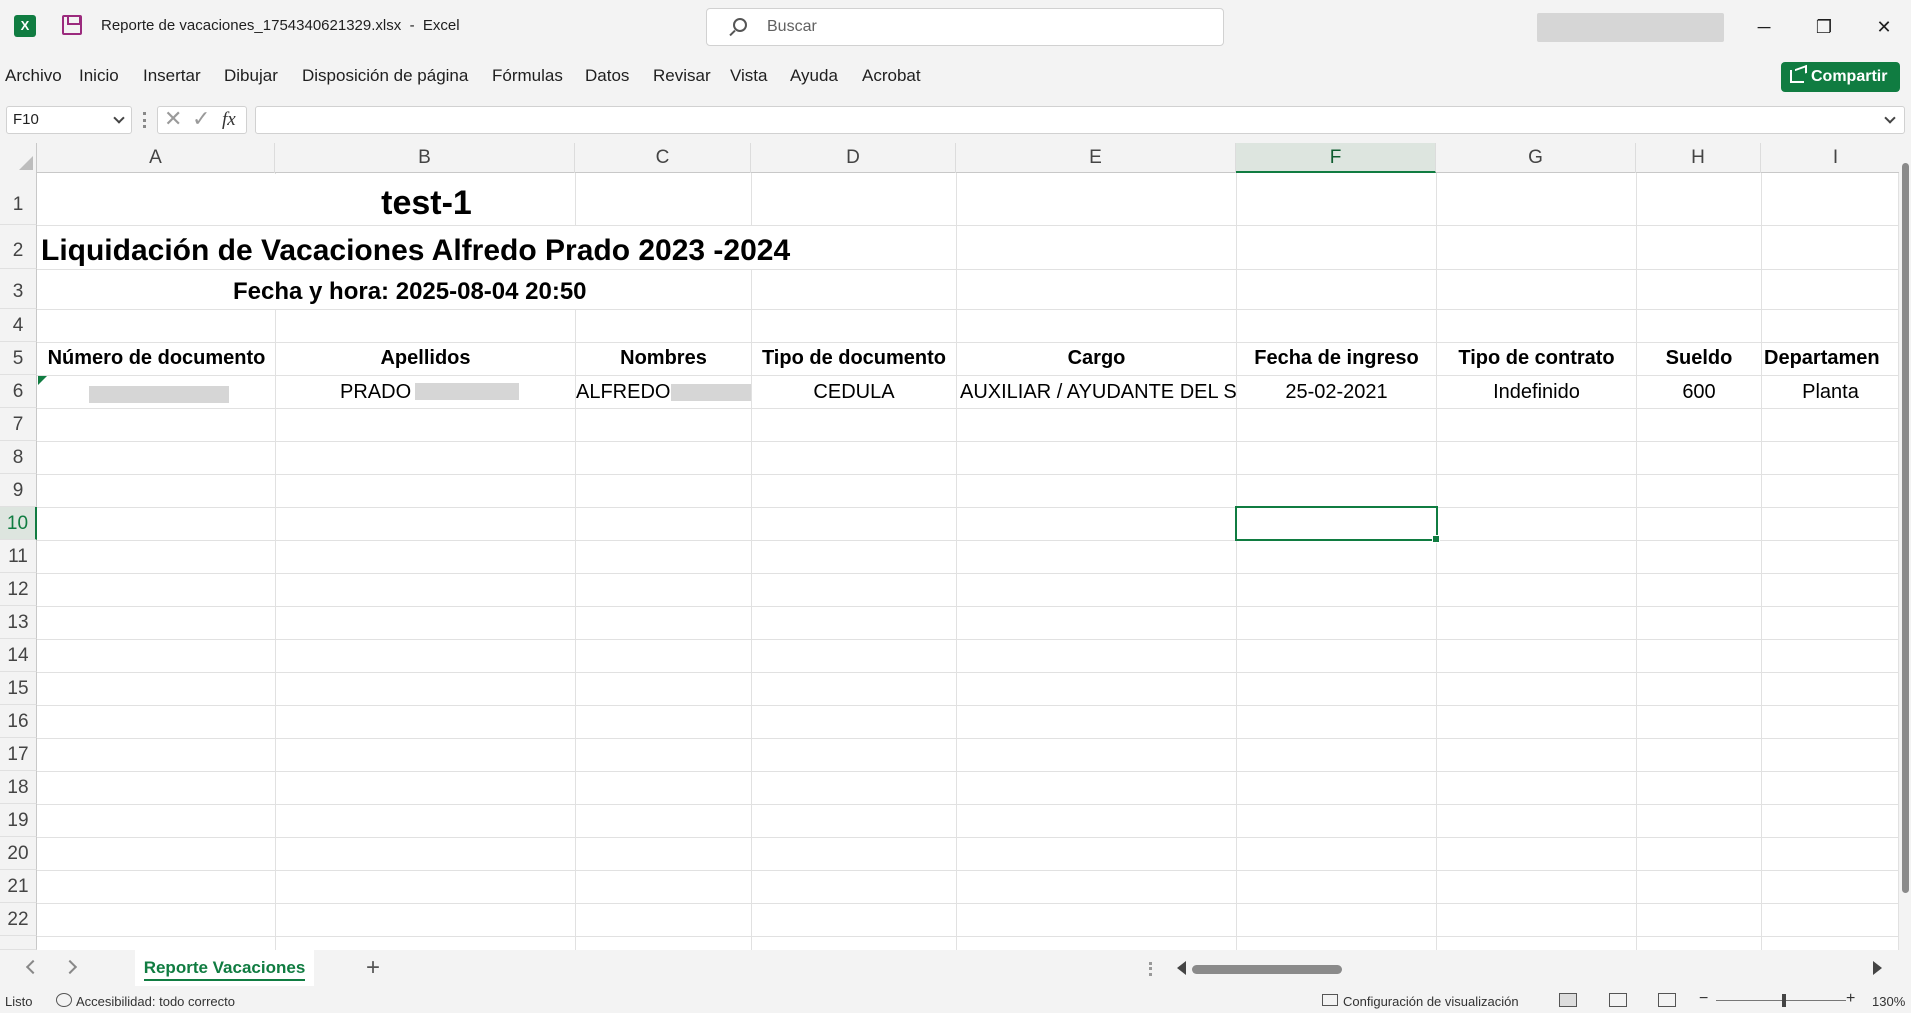  I want to click on header-numero-documento: Número de documento, so click(156, 358).